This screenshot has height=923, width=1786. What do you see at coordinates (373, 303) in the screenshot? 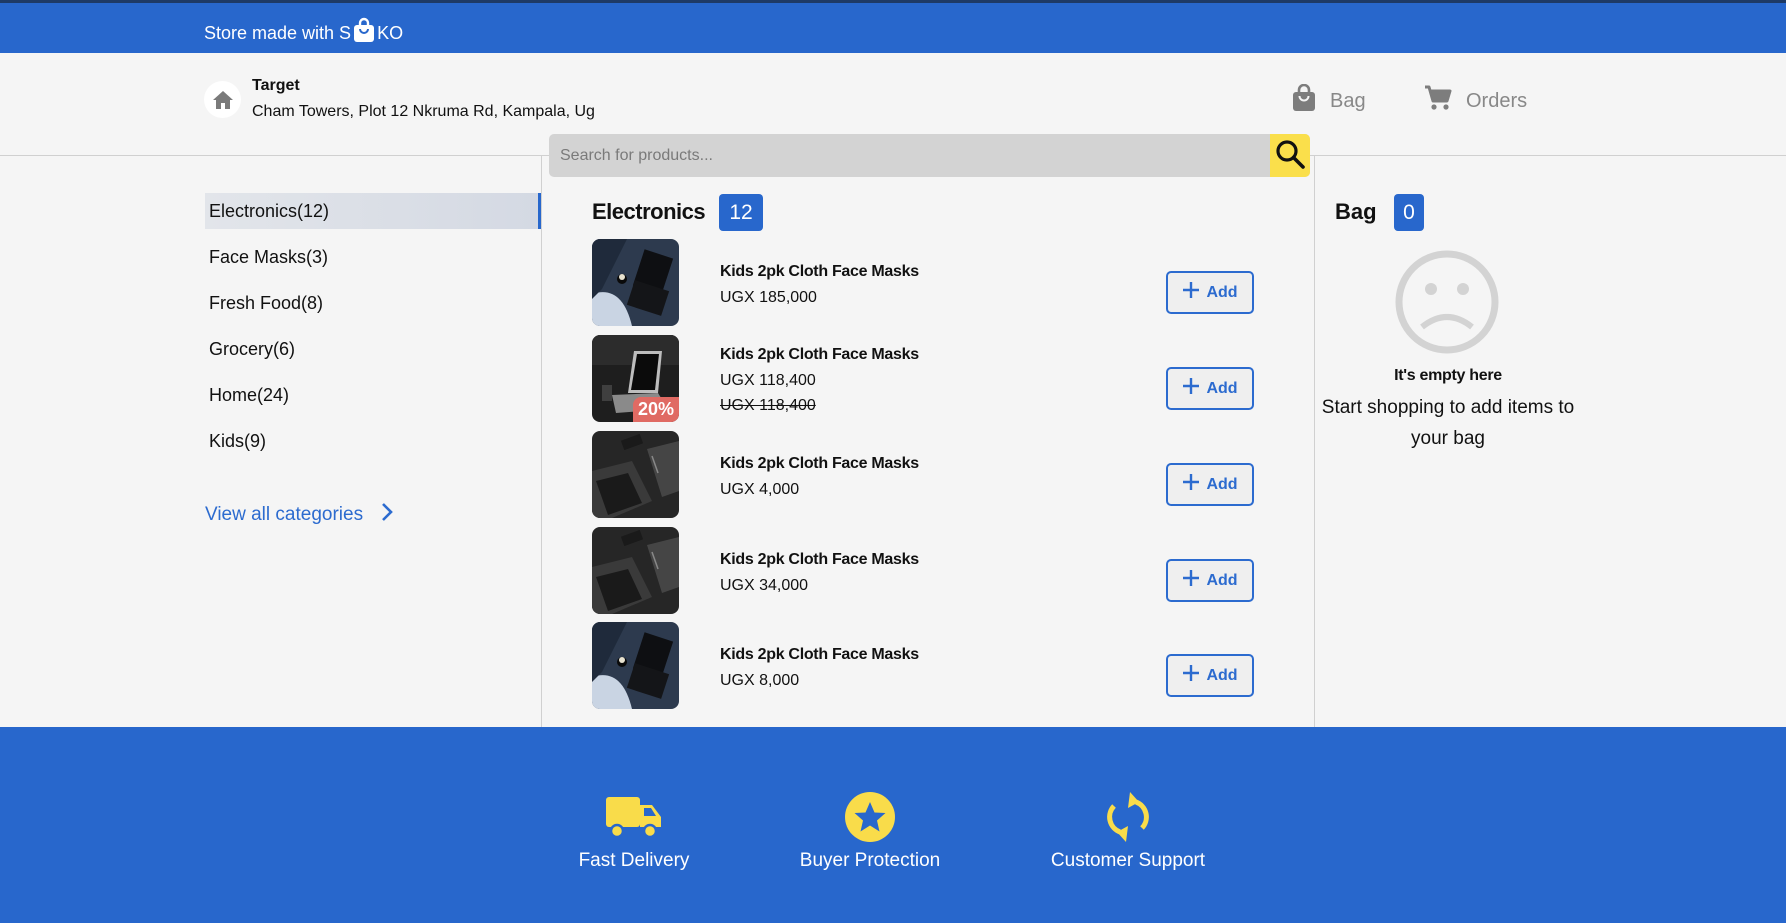
I see `category-item-fresh-food: Fresh Food(8)` at bounding box center [373, 303].